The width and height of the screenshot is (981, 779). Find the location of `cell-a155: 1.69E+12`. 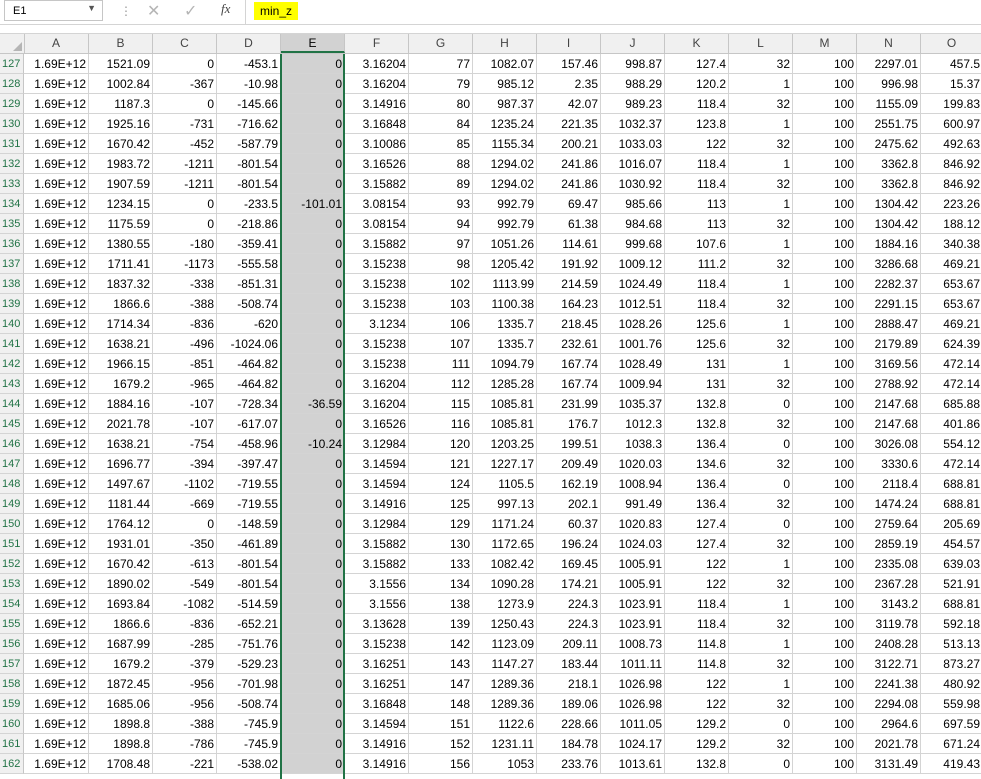

cell-a155: 1.69E+12 is located at coordinates (56, 624).